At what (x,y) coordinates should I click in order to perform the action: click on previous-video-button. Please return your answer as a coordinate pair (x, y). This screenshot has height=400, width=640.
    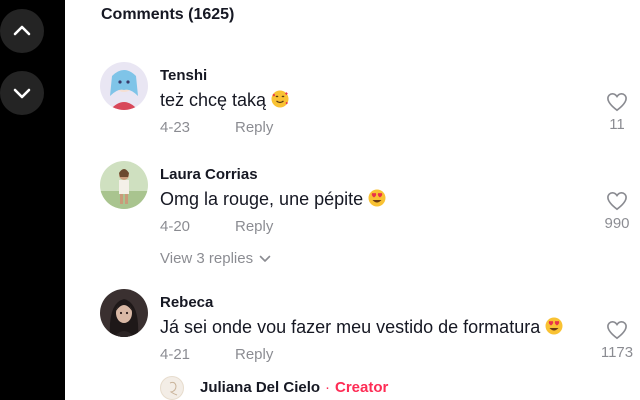
    Looking at the image, I should click on (22, 31).